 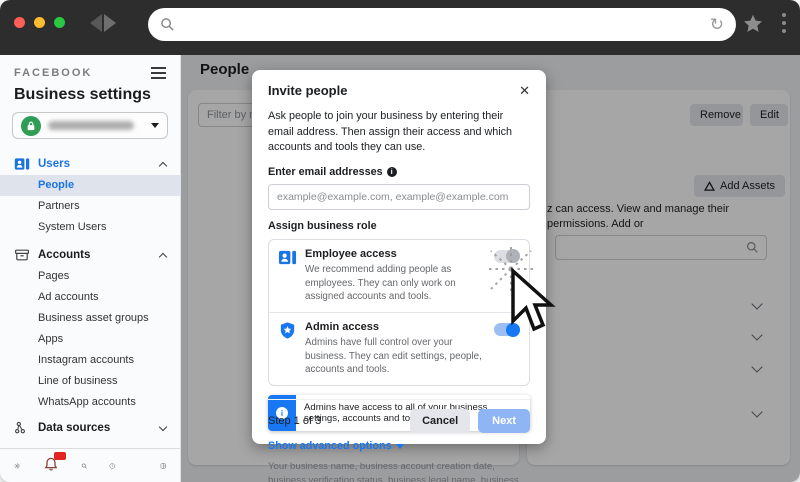 I want to click on sidebar-section-label: Users, so click(x=54, y=164).